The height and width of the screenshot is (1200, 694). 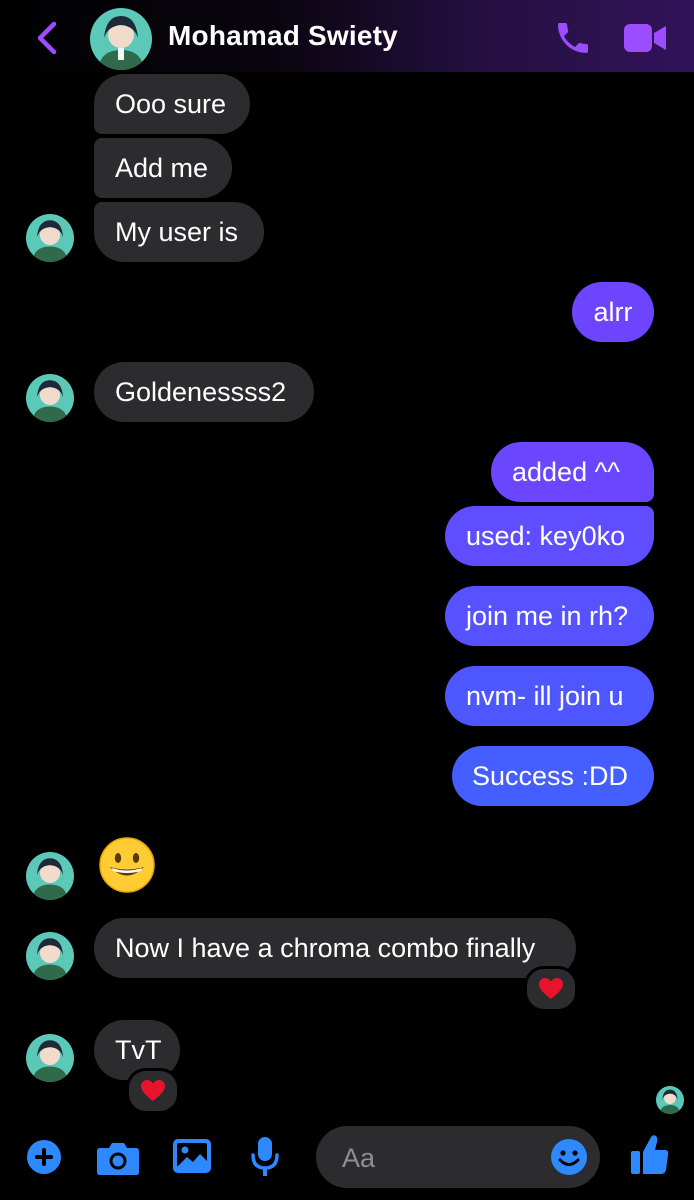 I want to click on incoming-message: Ooo sure, so click(x=172, y=104).